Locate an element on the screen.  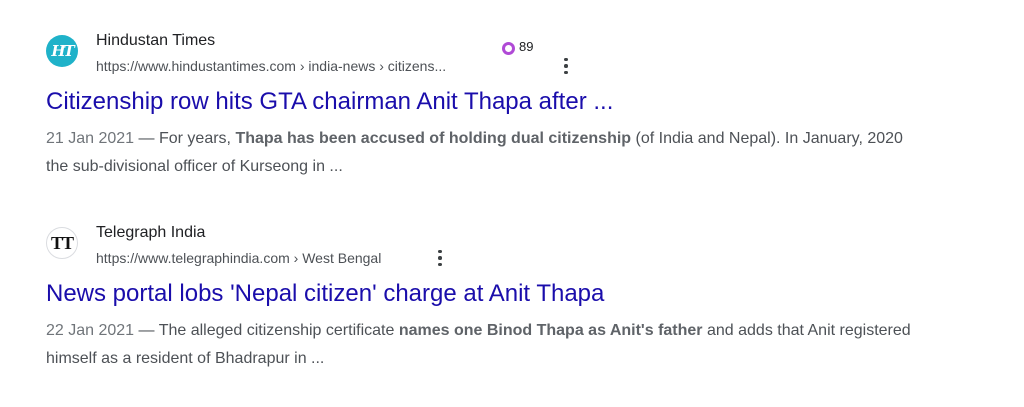
result-date: 22 Jan 2021 is located at coordinates (90, 330).